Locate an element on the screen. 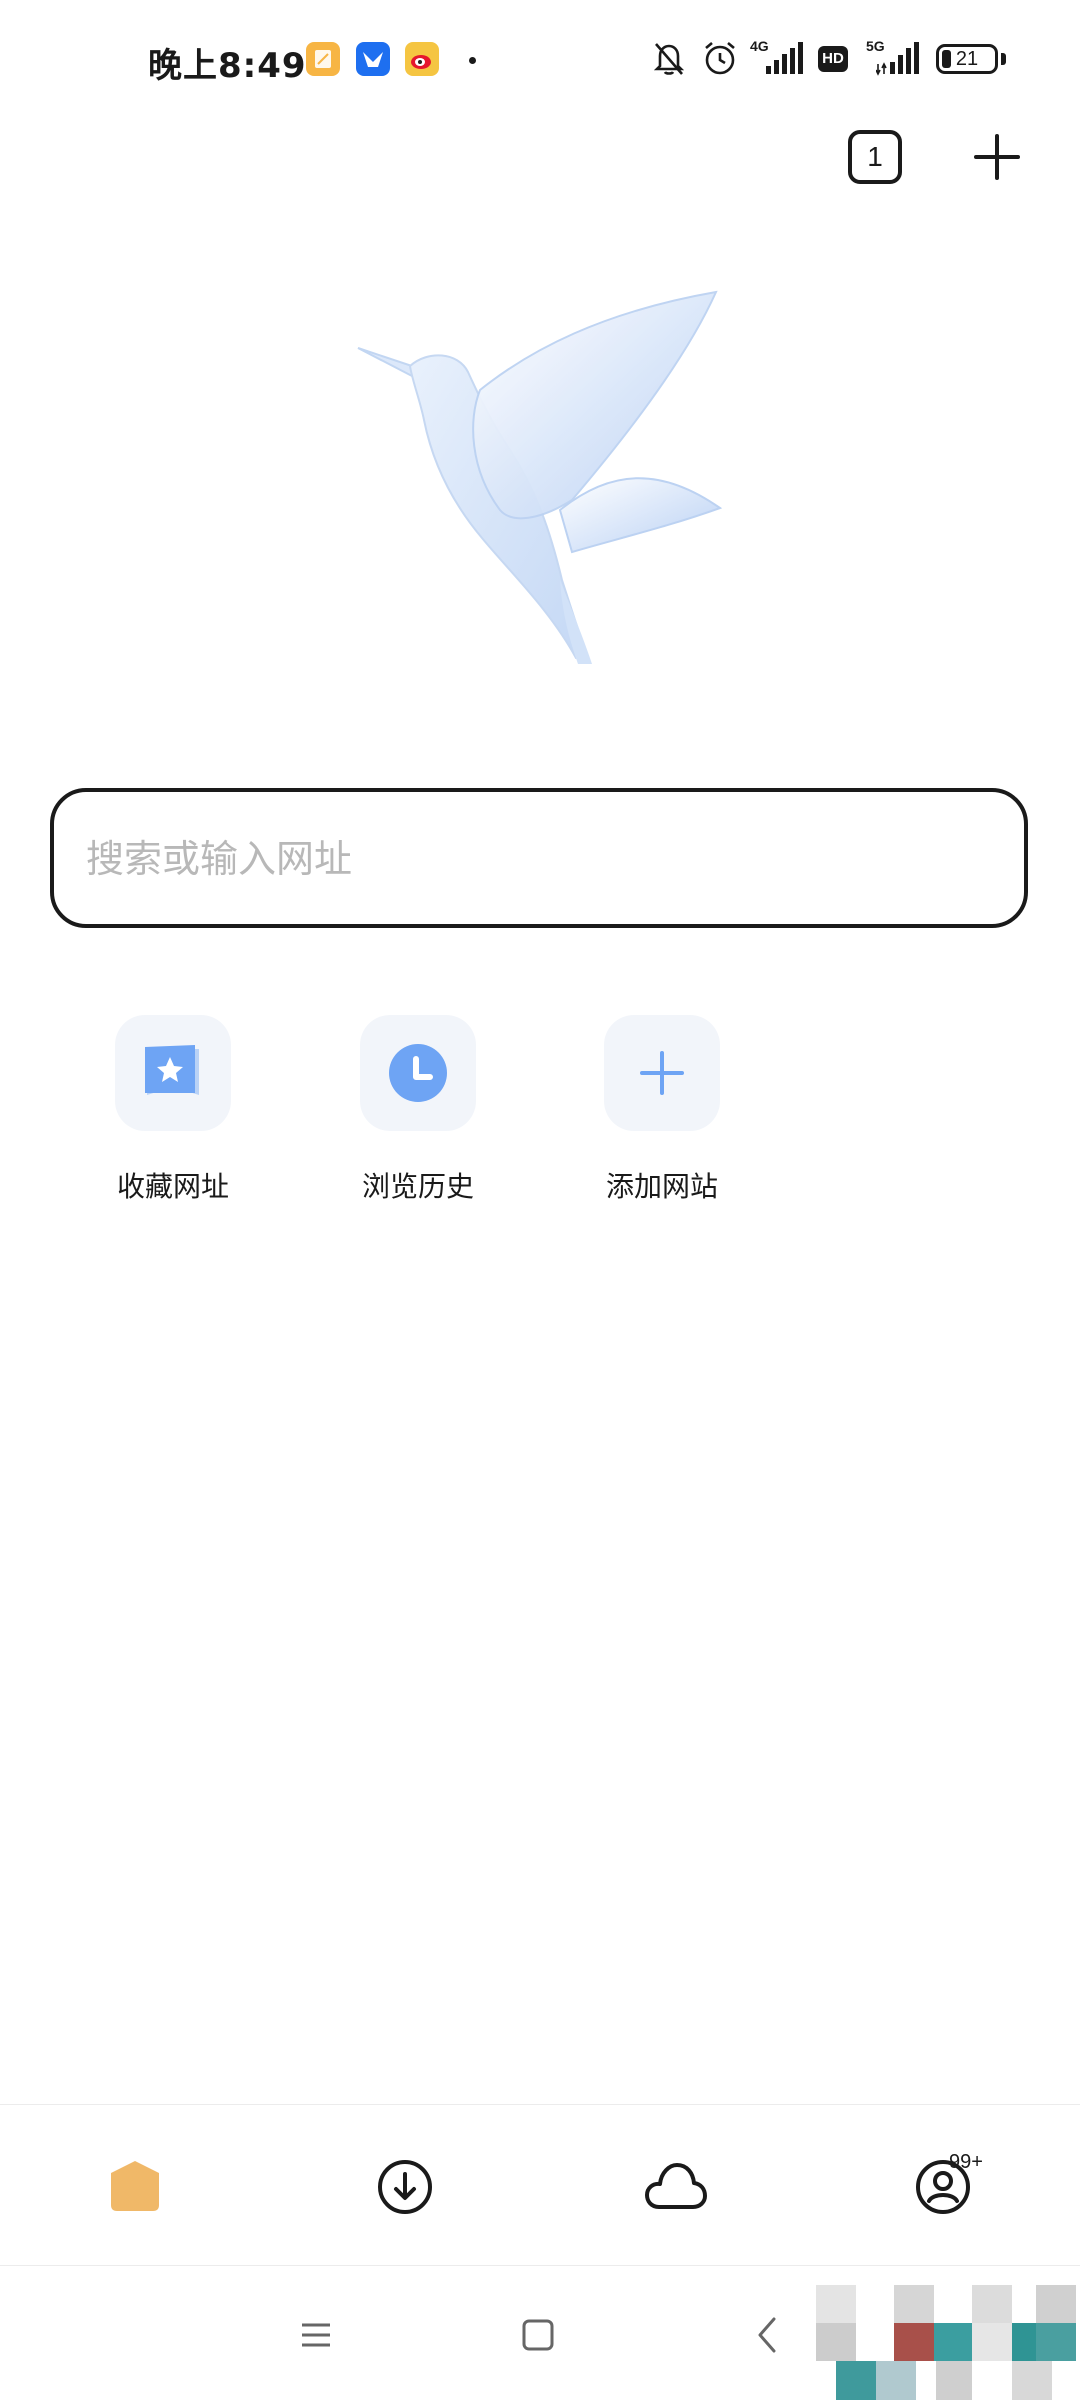 This screenshot has width=1080, height=2400. status-time: 晚上8:49 is located at coordinates (227, 66).